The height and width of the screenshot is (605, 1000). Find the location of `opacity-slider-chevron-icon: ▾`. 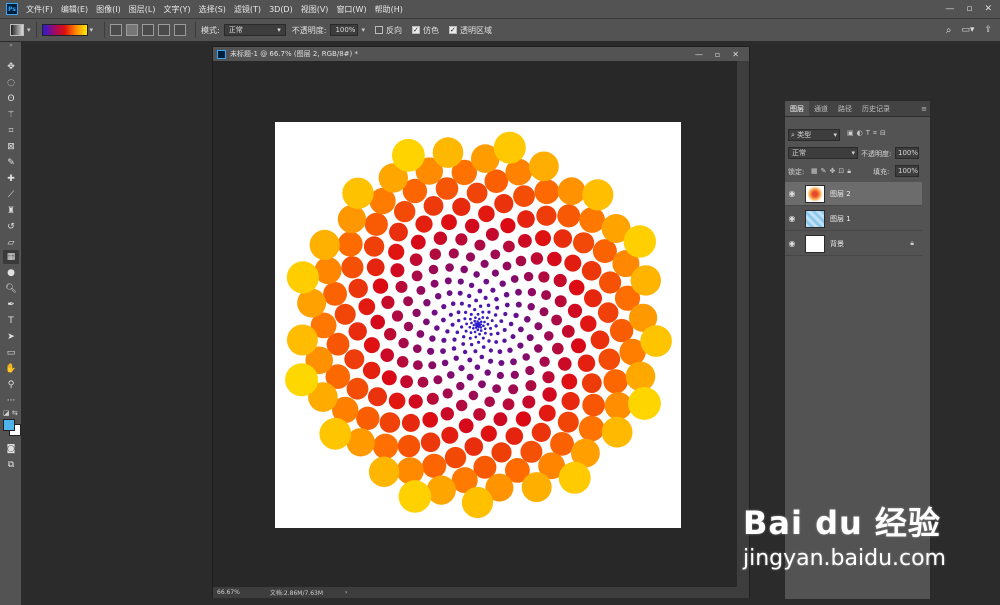

opacity-slider-chevron-icon: ▾ is located at coordinates (363, 30).